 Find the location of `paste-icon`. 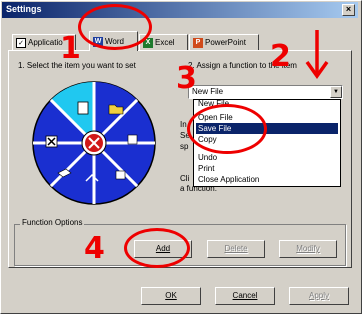

paste-icon is located at coordinates (120, 175).